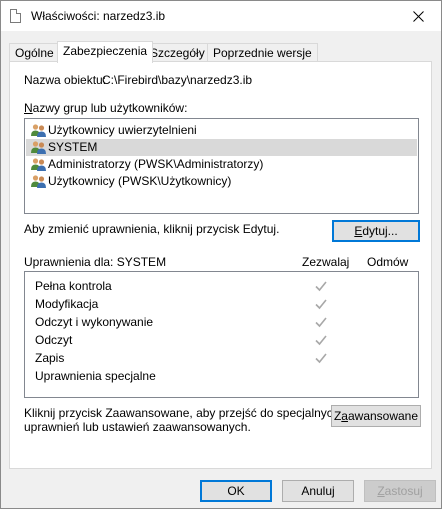 The image size is (442, 509). What do you see at coordinates (15, 16) in the screenshot?
I see `document-icon` at bounding box center [15, 16].